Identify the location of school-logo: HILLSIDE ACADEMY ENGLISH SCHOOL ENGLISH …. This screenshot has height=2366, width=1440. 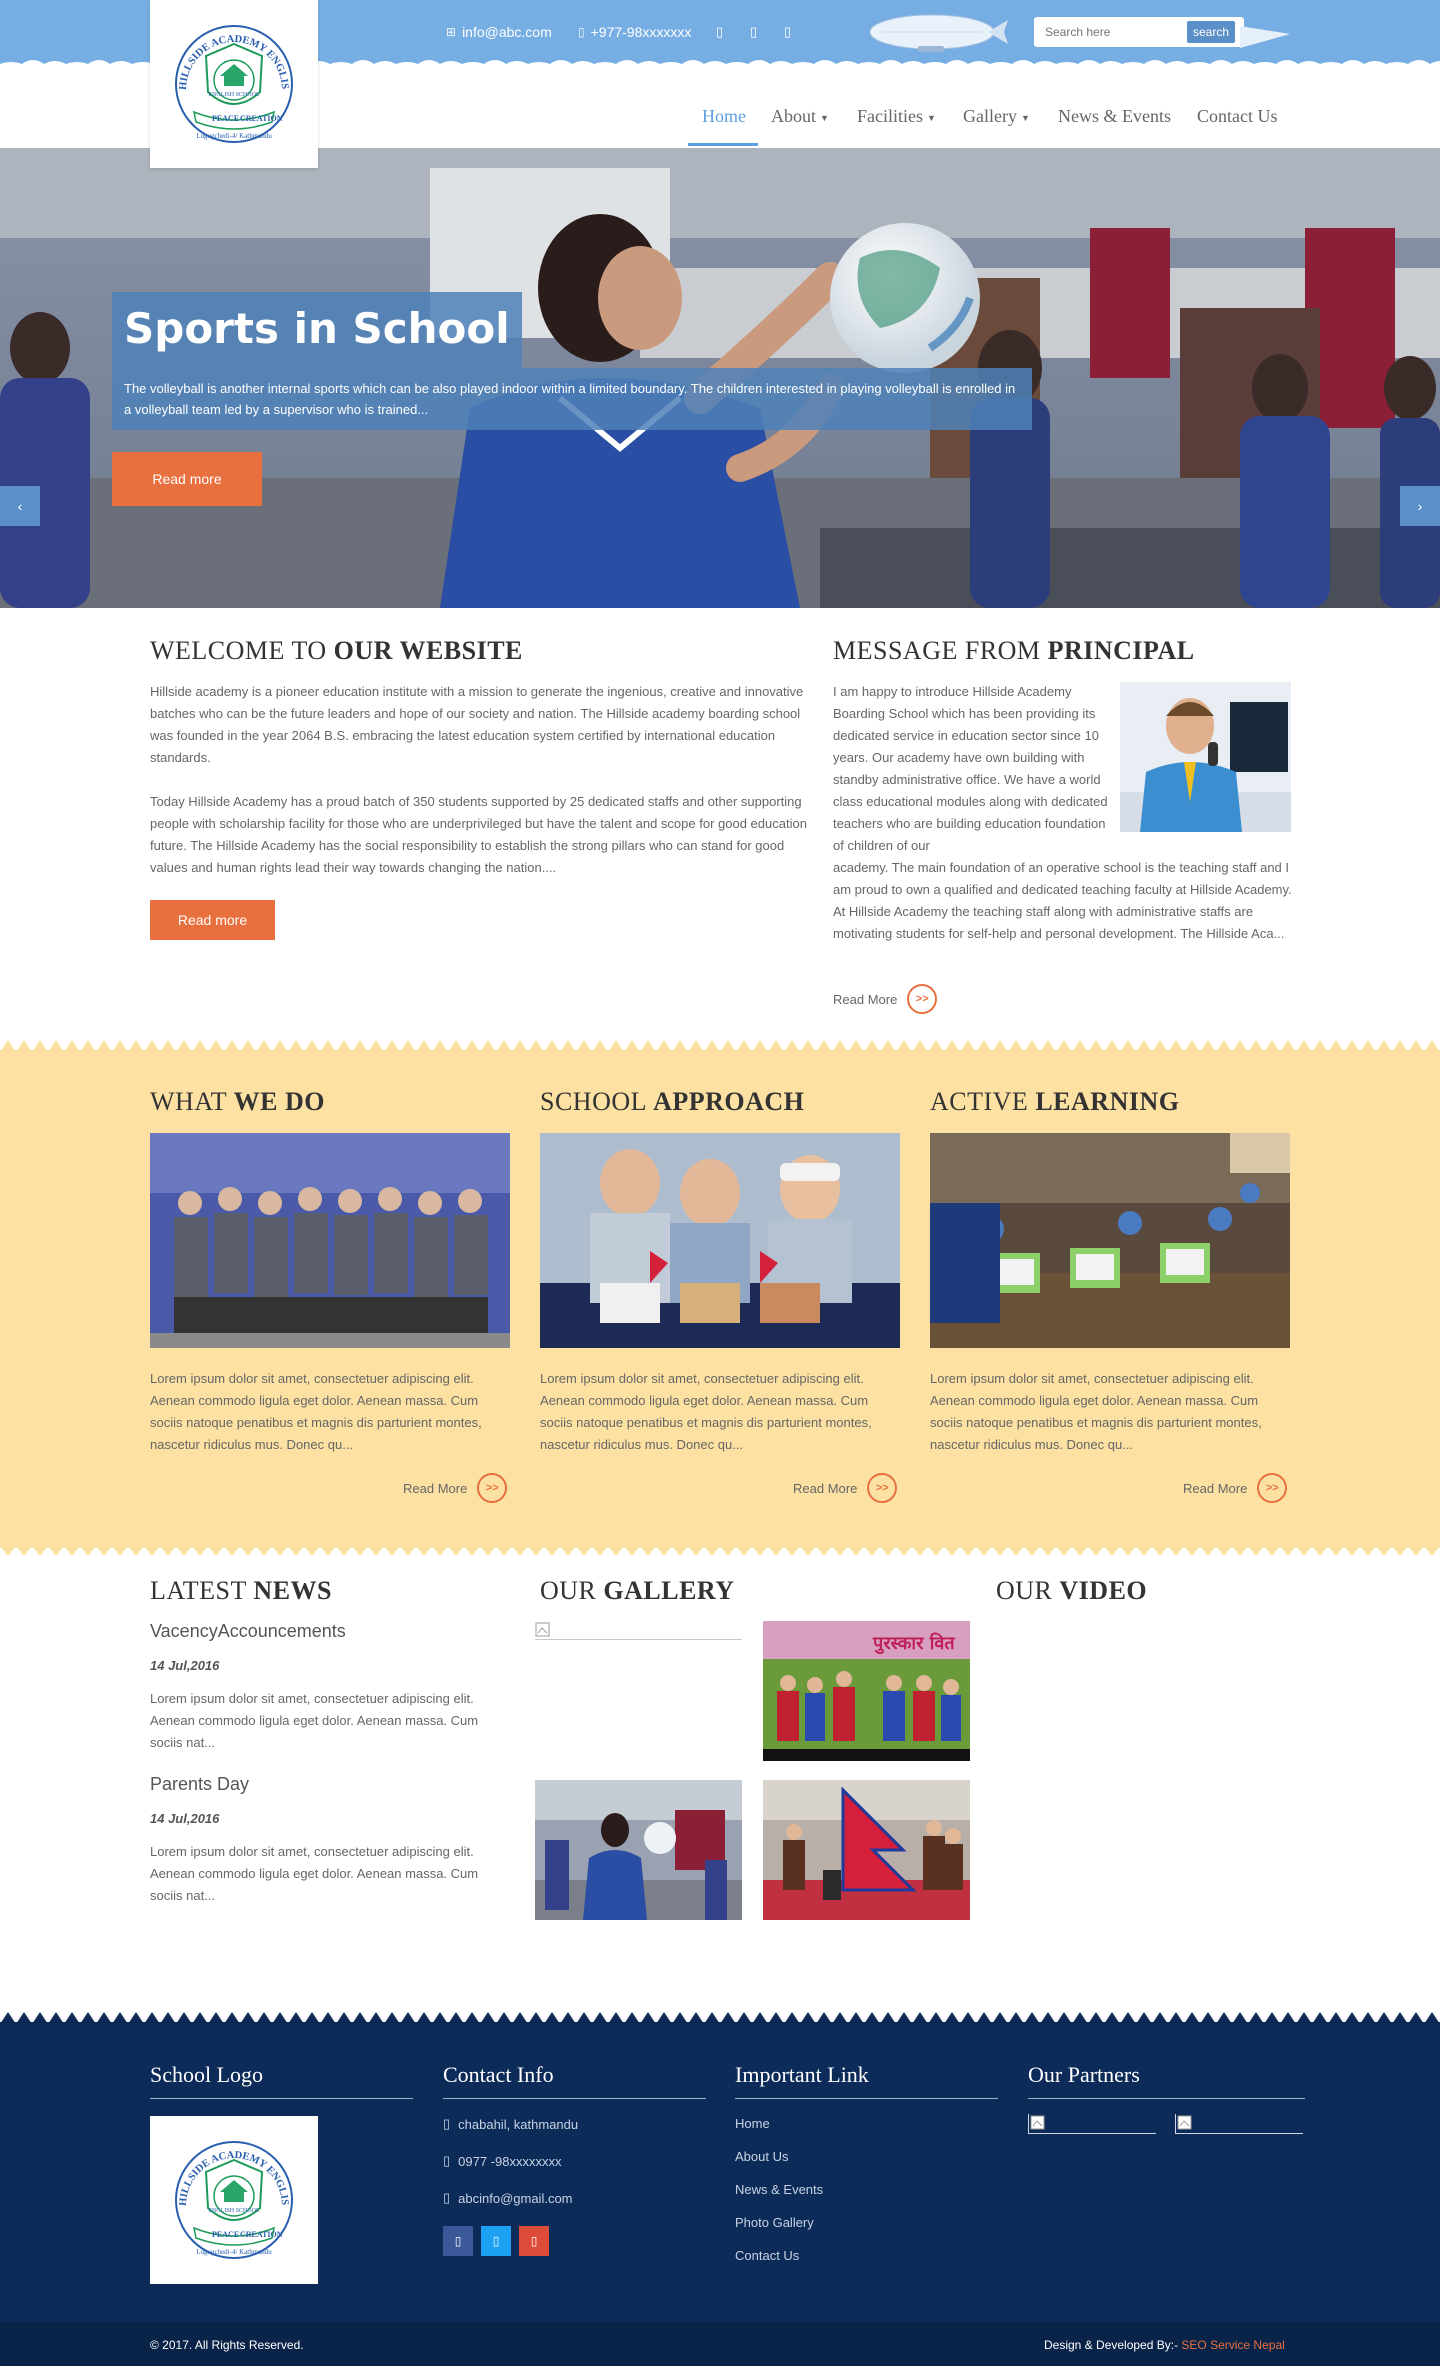
(234, 84).